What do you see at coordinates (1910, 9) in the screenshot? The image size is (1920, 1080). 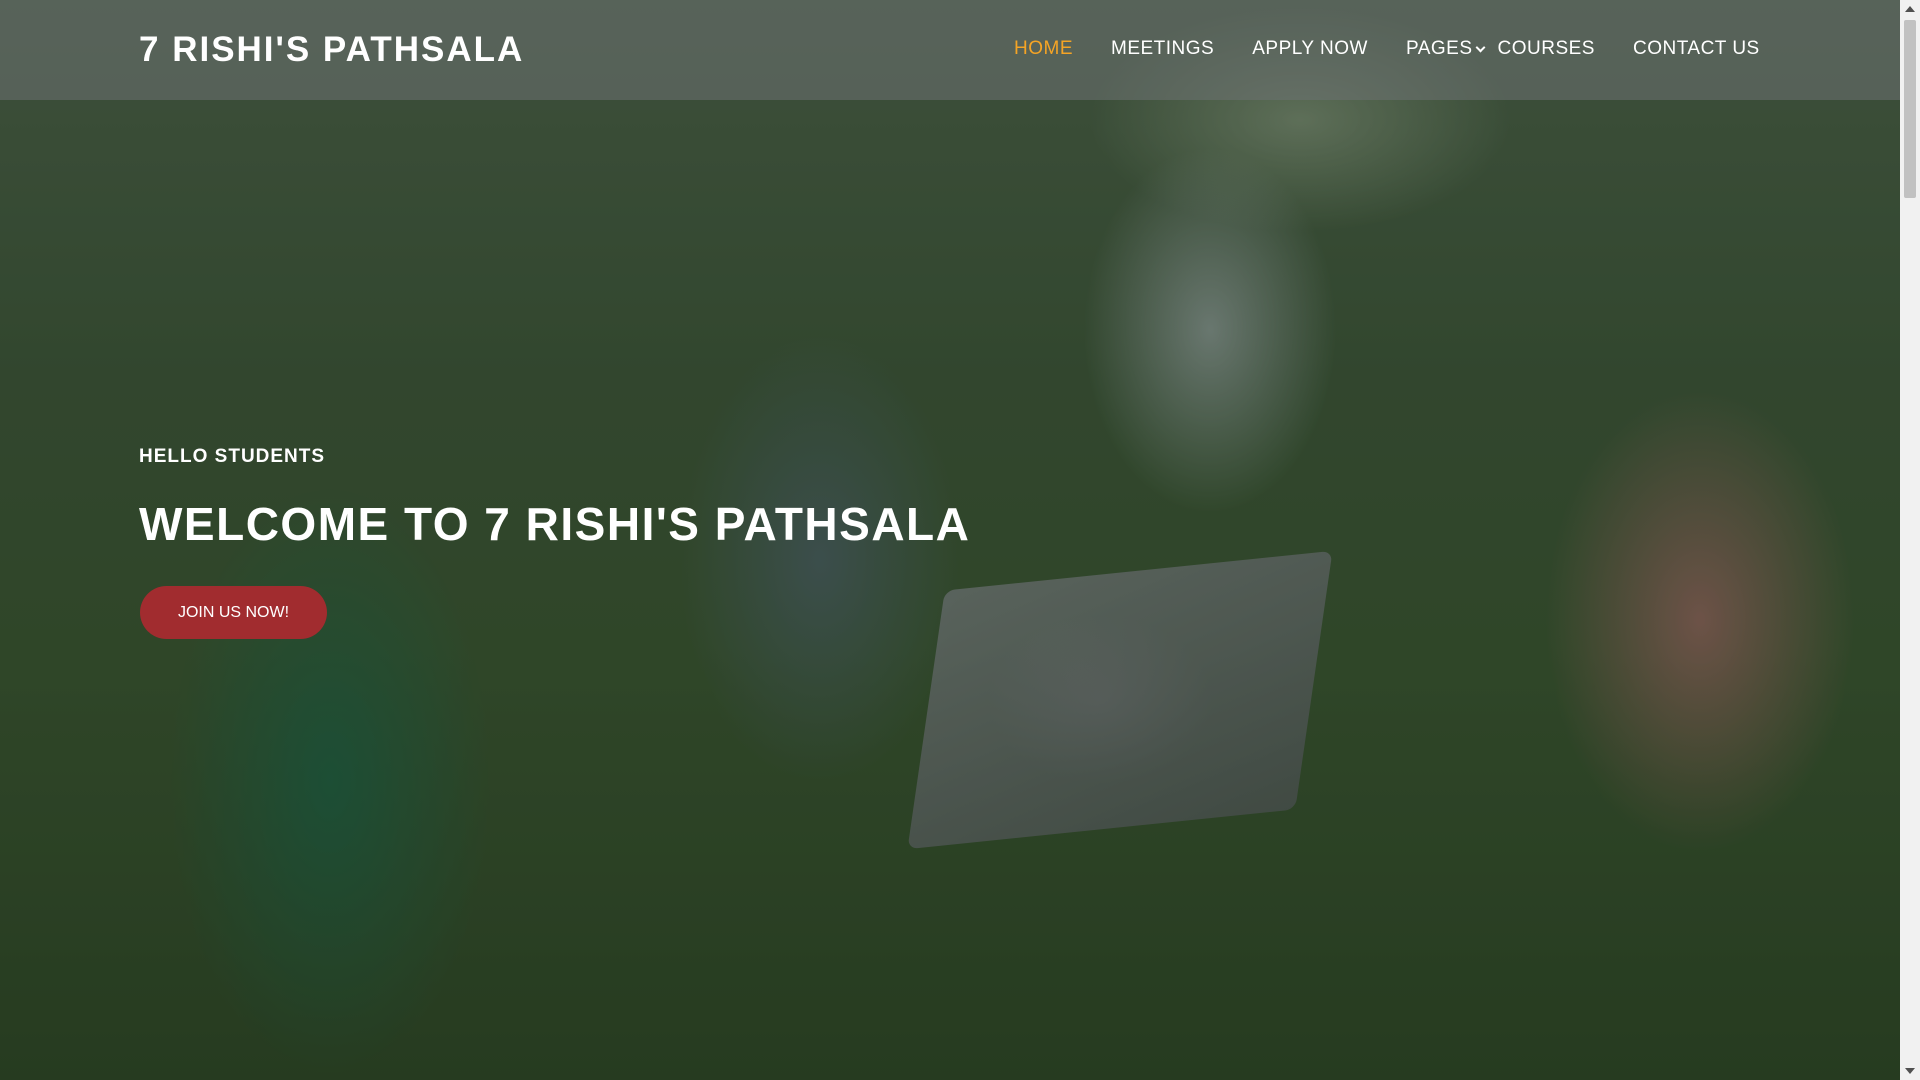 I see `scroll-up-arrow-icon` at bounding box center [1910, 9].